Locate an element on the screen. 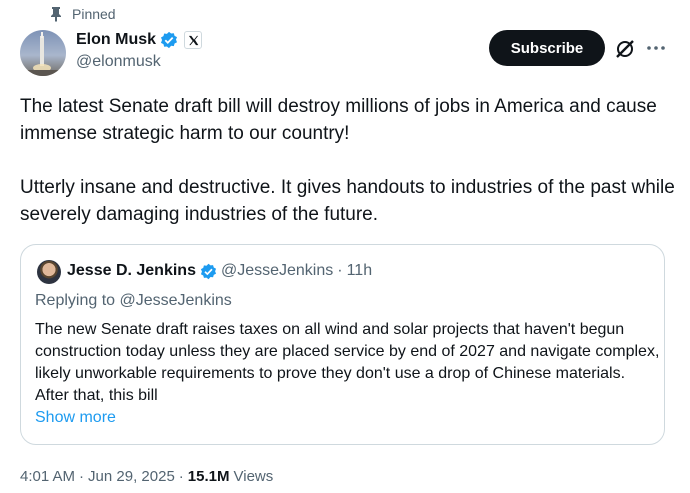 The image size is (690, 493). subscribe-button: Subscribe is located at coordinates (547, 48).